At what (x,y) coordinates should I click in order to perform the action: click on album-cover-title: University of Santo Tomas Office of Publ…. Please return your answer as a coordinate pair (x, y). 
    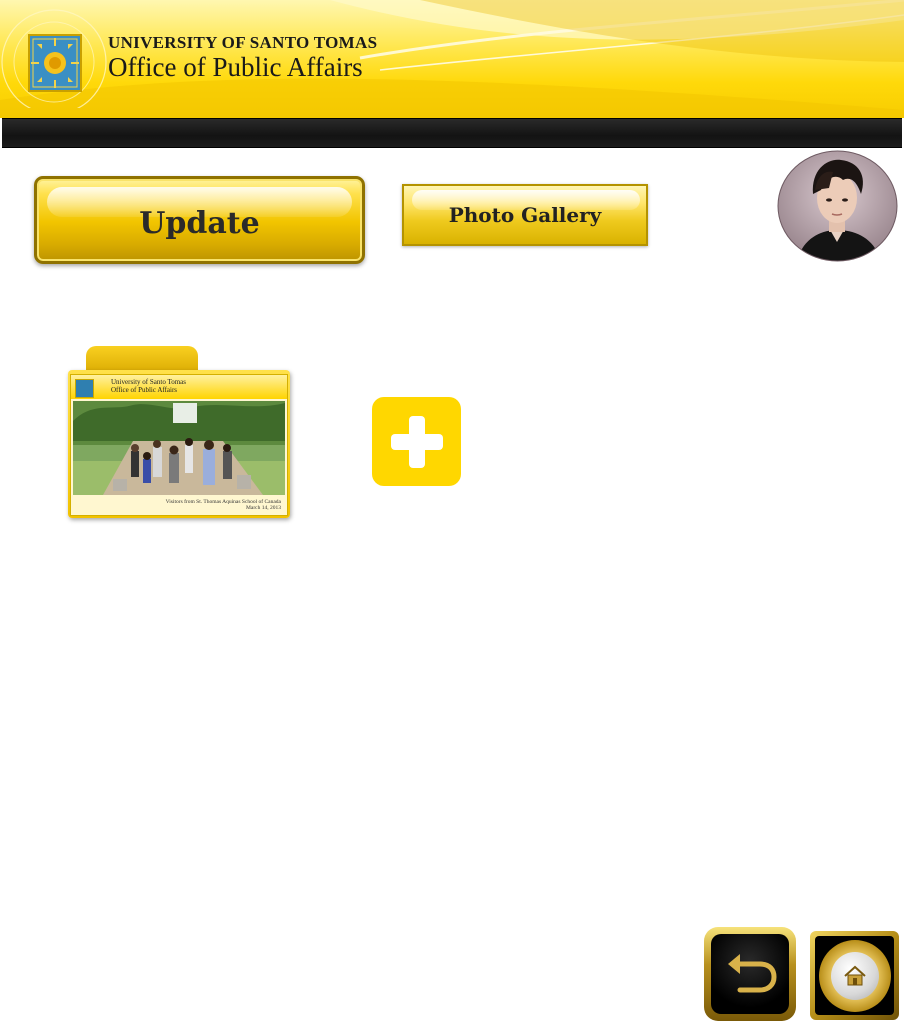
    Looking at the image, I should click on (148, 386).